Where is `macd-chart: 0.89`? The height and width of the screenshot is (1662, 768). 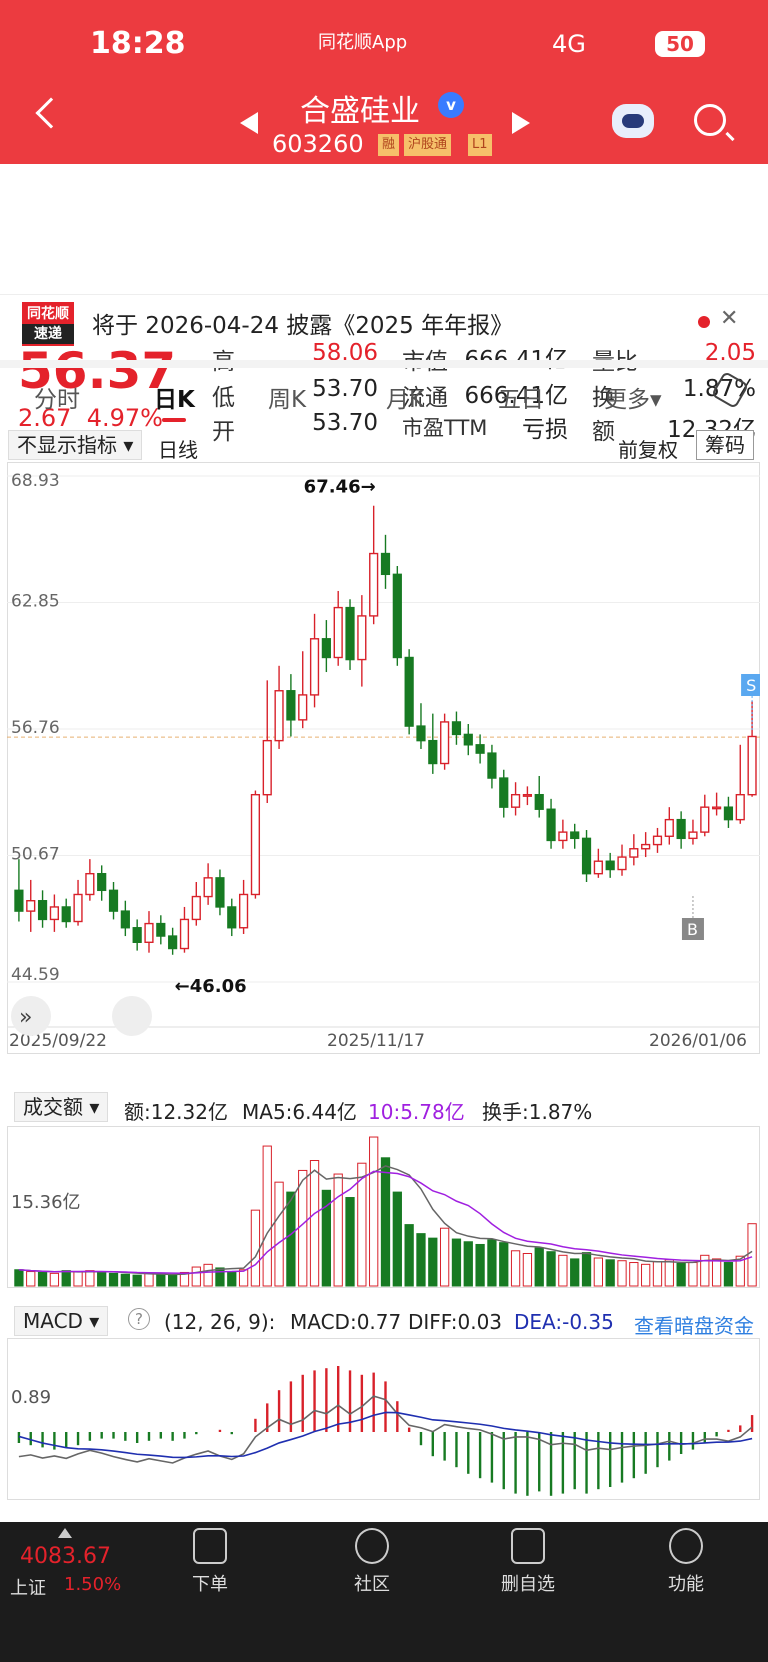 macd-chart: 0.89 is located at coordinates (383, 1419).